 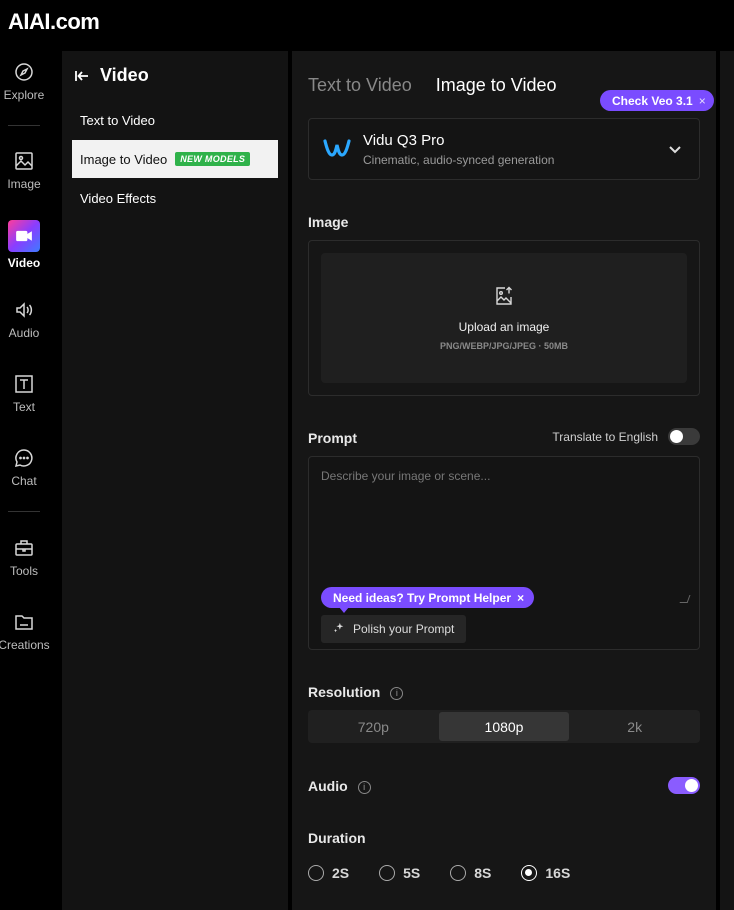 I want to click on rail-item-explore: Explore, so click(x=24, y=82).